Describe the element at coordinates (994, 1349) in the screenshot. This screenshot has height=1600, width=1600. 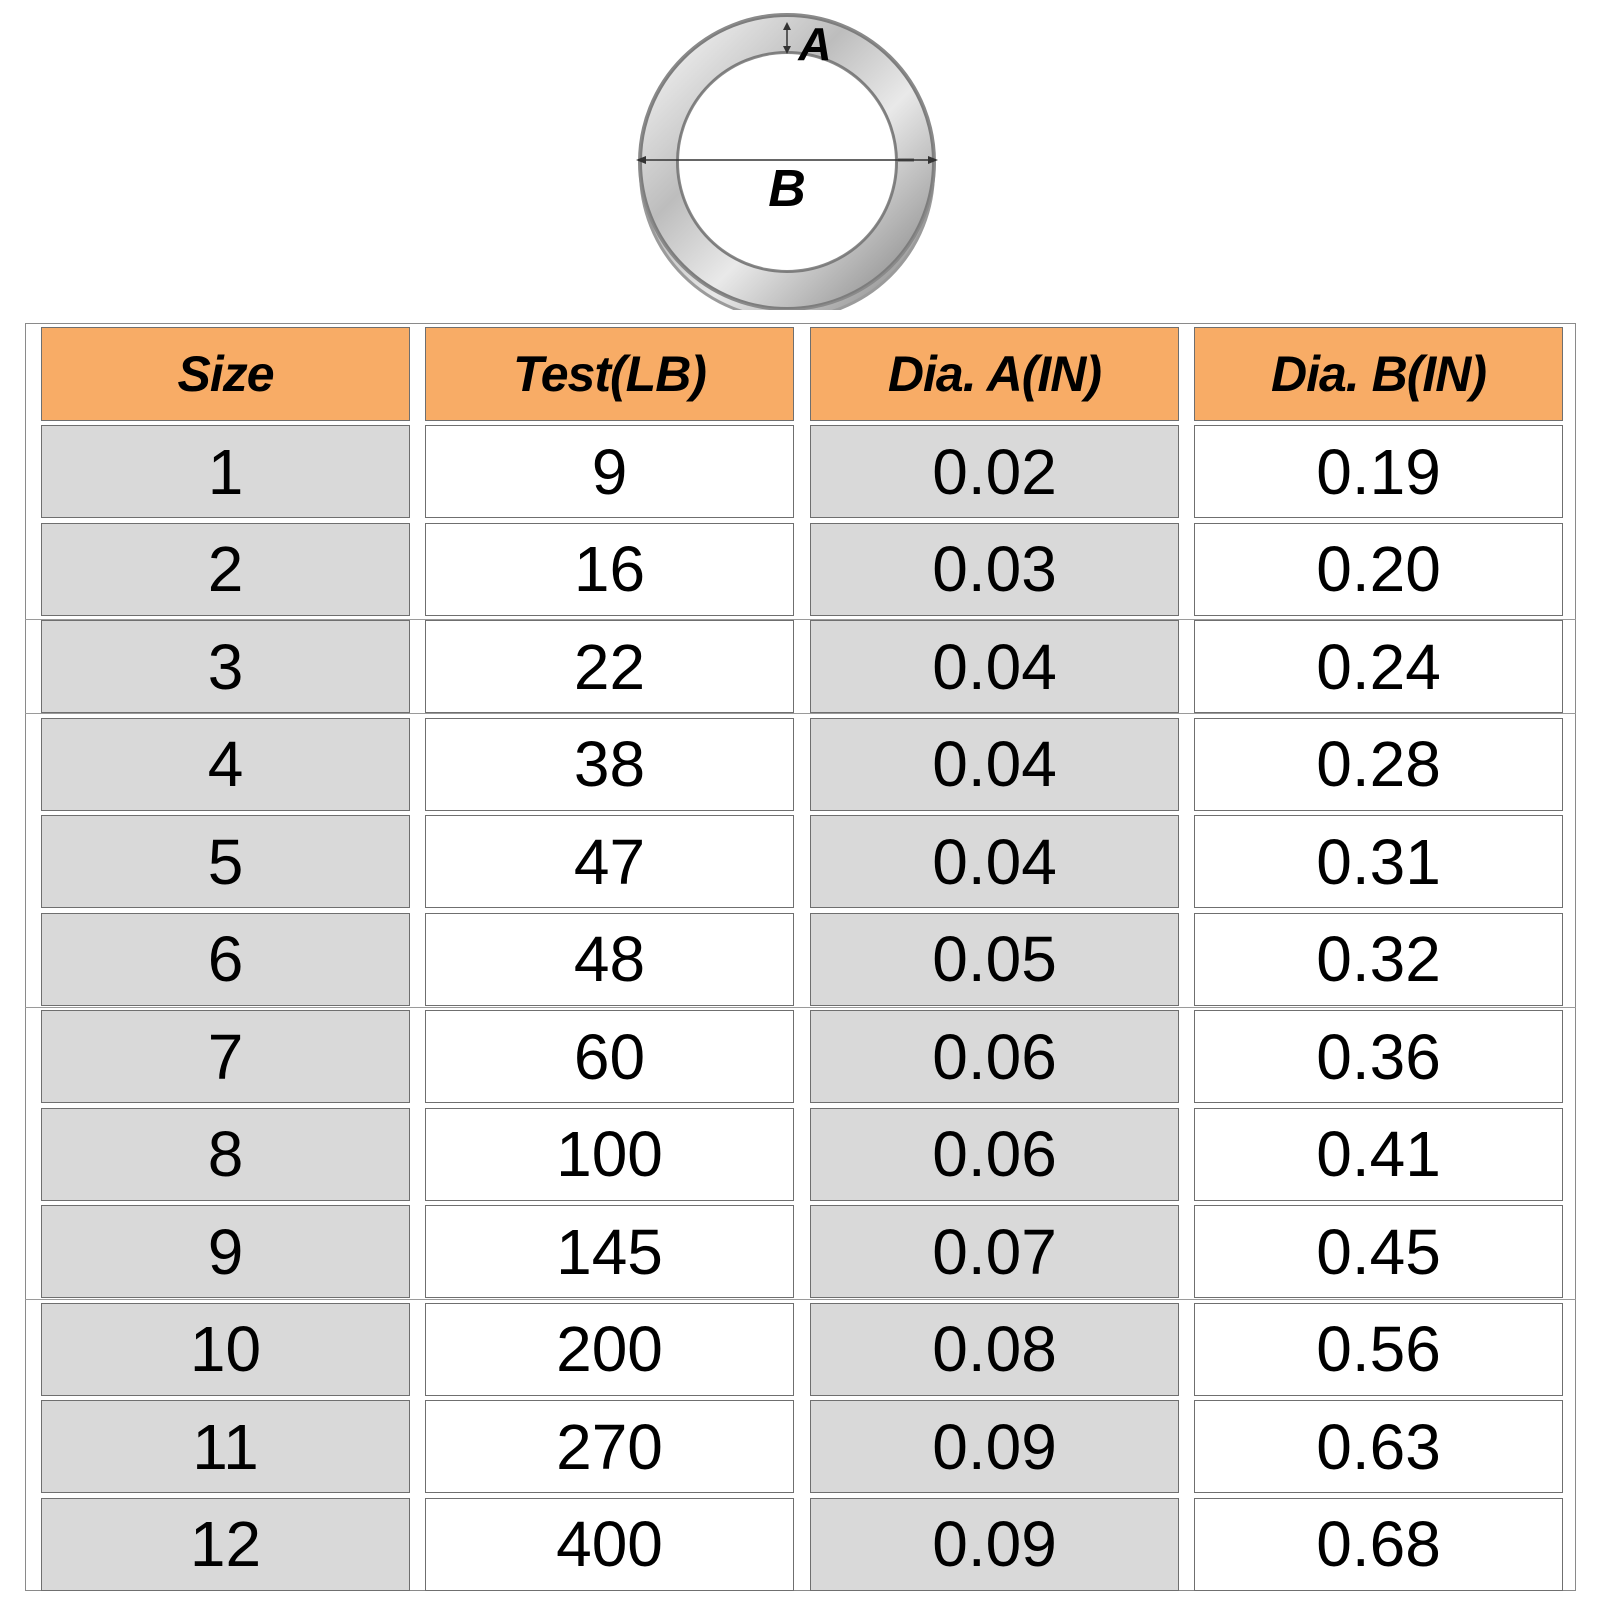
I see `cell-dia-a: 0.08` at that location.